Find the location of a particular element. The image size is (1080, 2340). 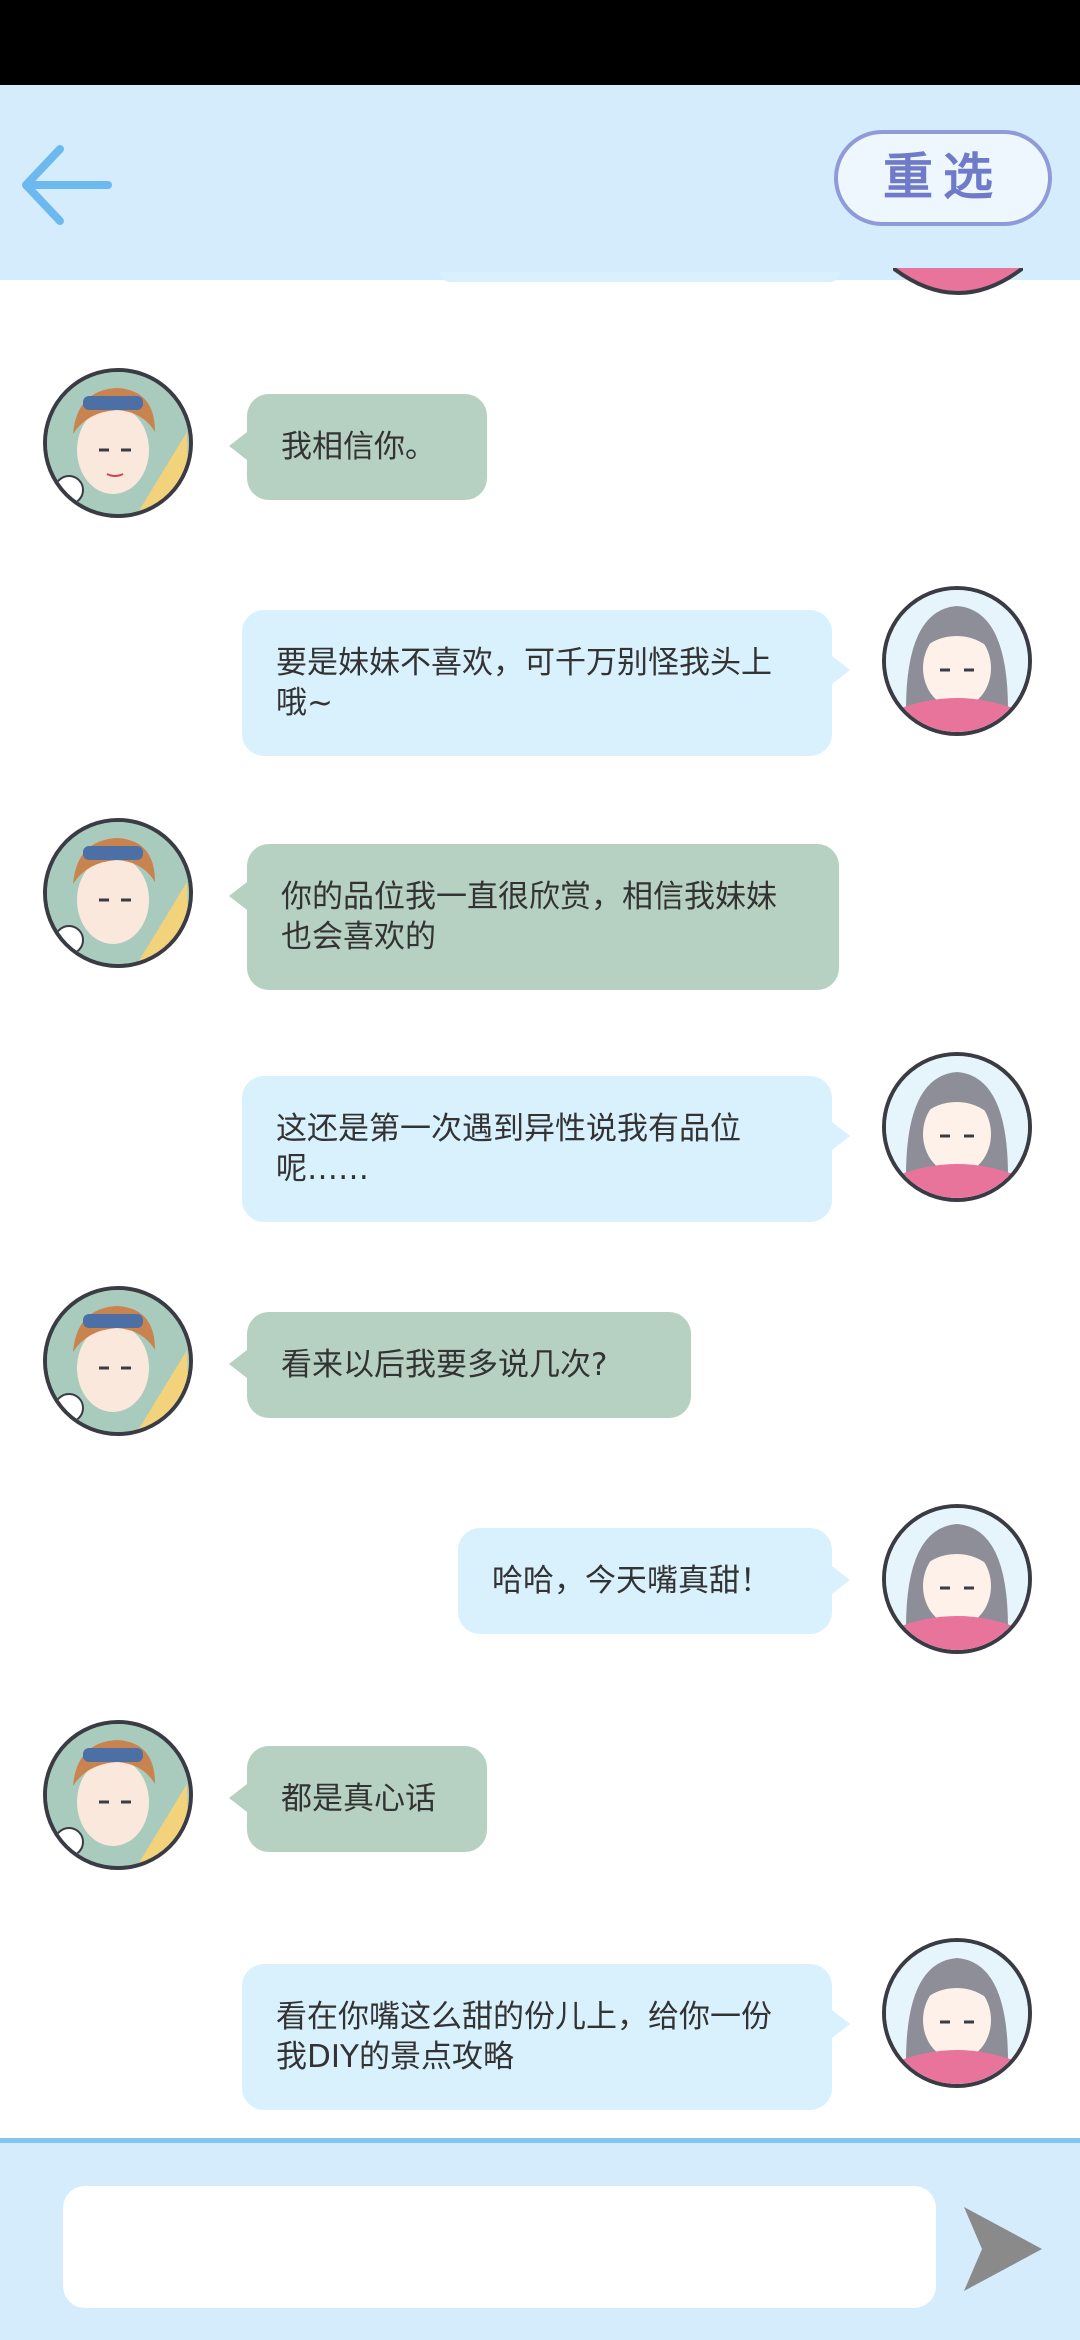

message-row: 都是真心话 is located at coordinates (540, 1800).